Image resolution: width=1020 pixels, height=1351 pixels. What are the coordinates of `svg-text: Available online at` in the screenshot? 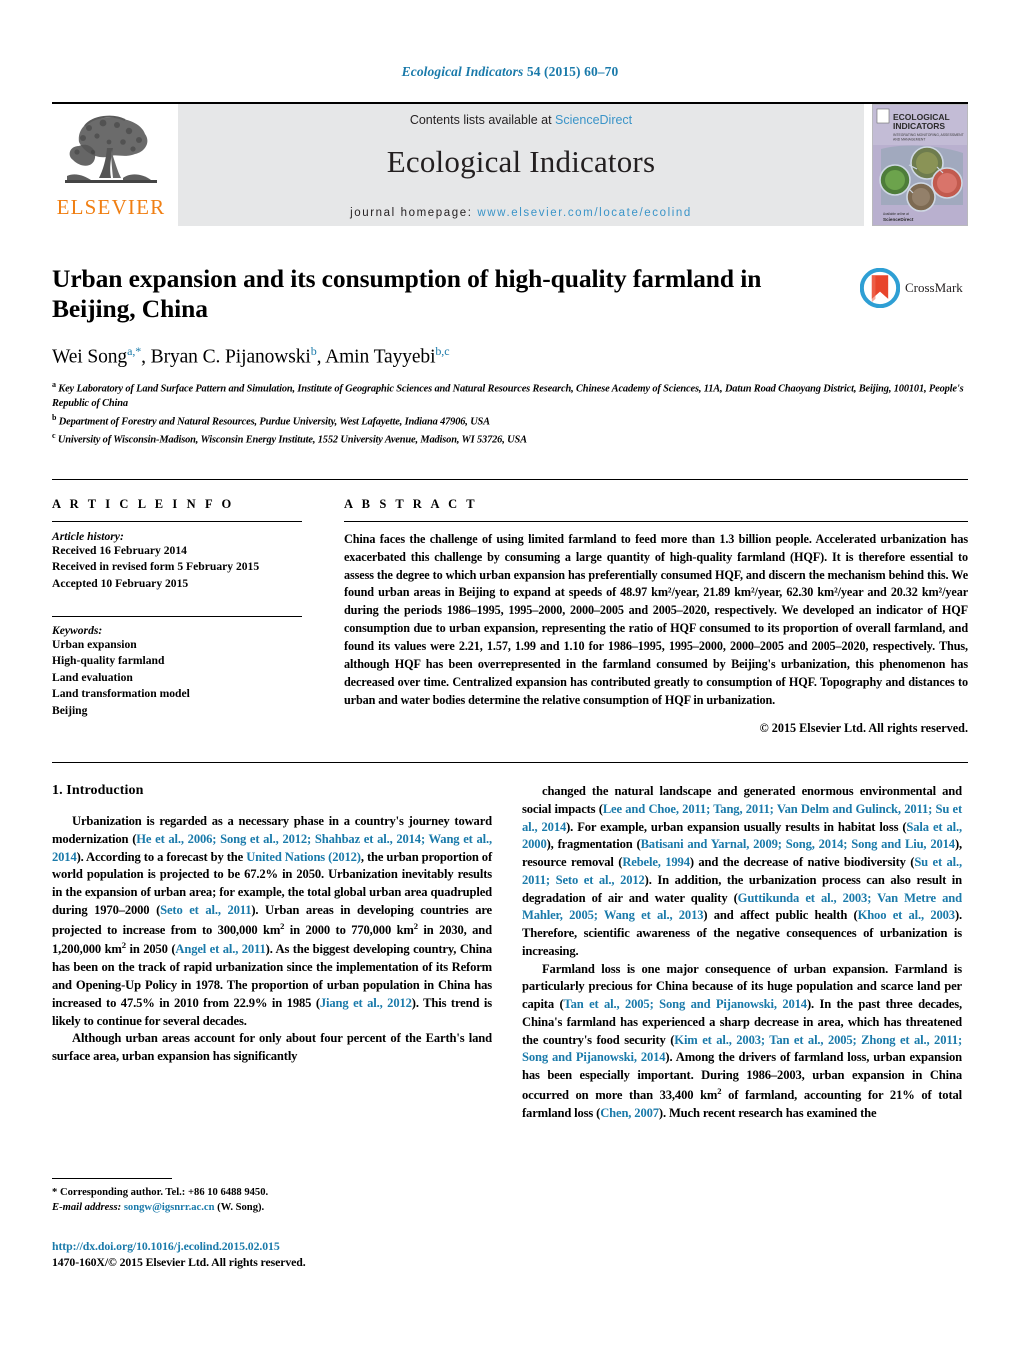 It's located at (896, 214).